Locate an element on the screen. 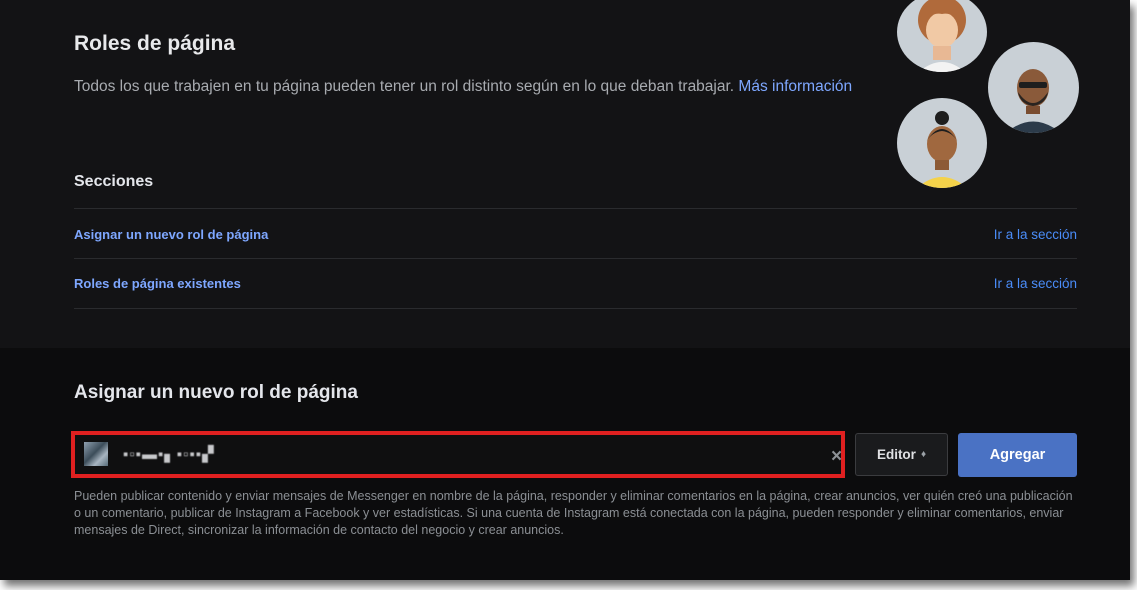 The height and width of the screenshot is (590, 1137). illustration-avatar-woman-bun-icon is located at coordinates (942, 143).